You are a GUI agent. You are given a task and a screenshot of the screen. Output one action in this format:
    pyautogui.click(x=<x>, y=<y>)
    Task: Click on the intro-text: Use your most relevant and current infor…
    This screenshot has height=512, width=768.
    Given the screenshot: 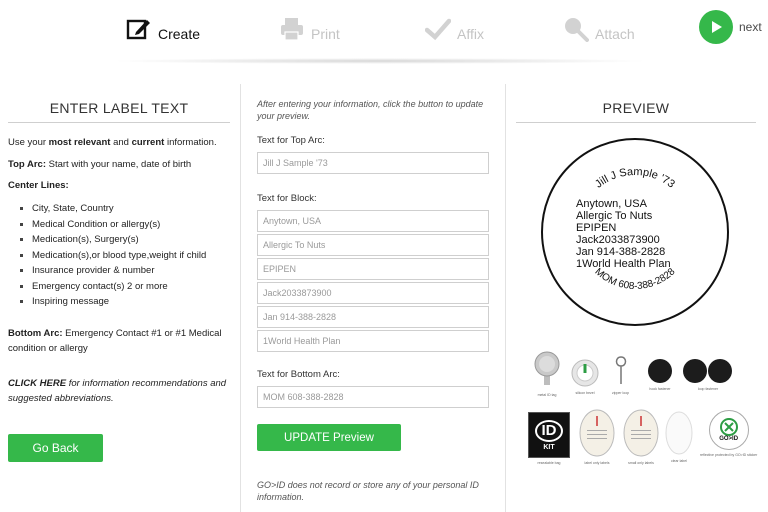 What is the action you would take?
    pyautogui.click(x=119, y=142)
    